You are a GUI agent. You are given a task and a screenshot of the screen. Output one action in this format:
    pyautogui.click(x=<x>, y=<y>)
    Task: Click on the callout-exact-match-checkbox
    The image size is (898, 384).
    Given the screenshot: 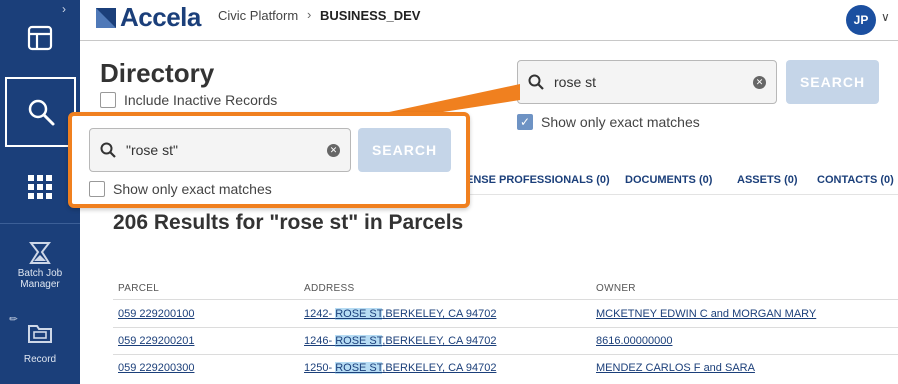 What is the action you would take?
    pyautogui.click(x=97, y=189)
    